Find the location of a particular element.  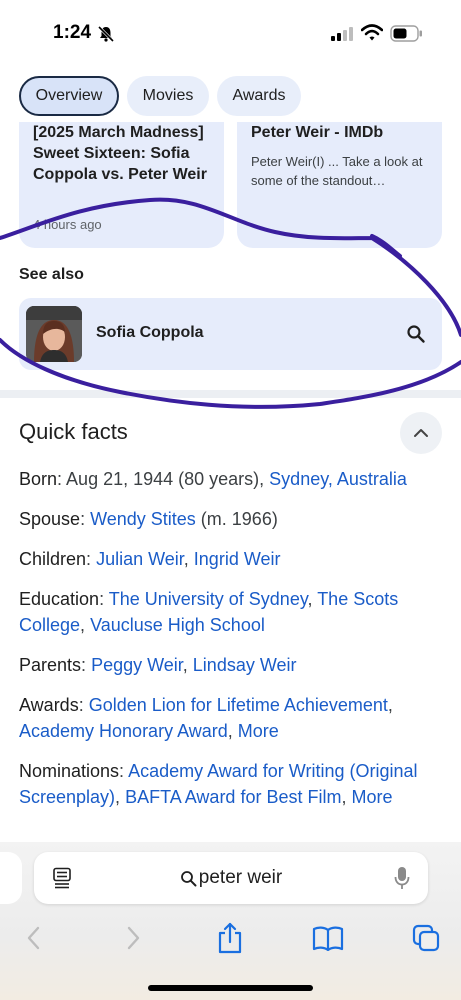

chevron-left-icon is located at coordinates (33, 938).